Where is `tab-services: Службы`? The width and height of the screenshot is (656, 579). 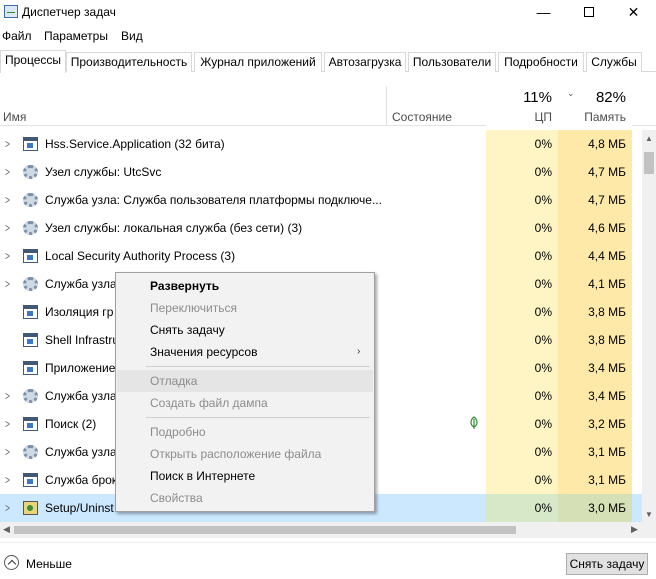
tab-services: Службы is located at coordinates (614, 62).